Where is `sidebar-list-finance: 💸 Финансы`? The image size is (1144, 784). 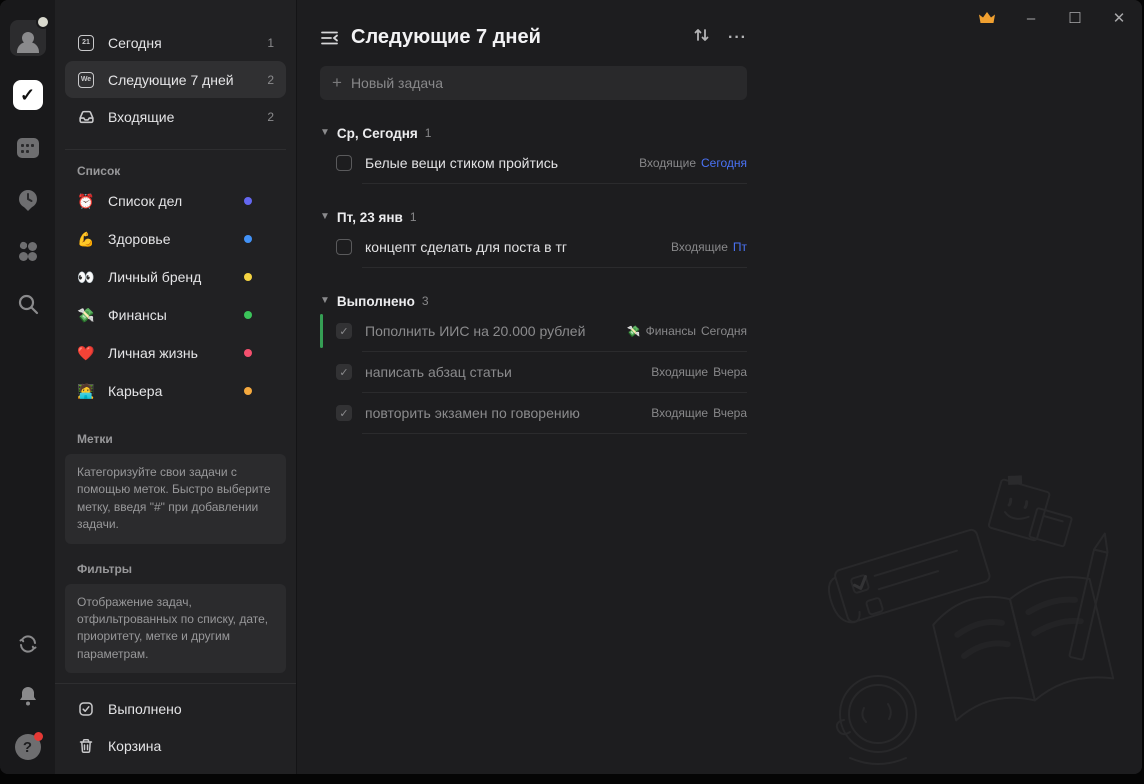
sidebar-list-finance: 💸 Финансы is located at coordinates (175, 315).